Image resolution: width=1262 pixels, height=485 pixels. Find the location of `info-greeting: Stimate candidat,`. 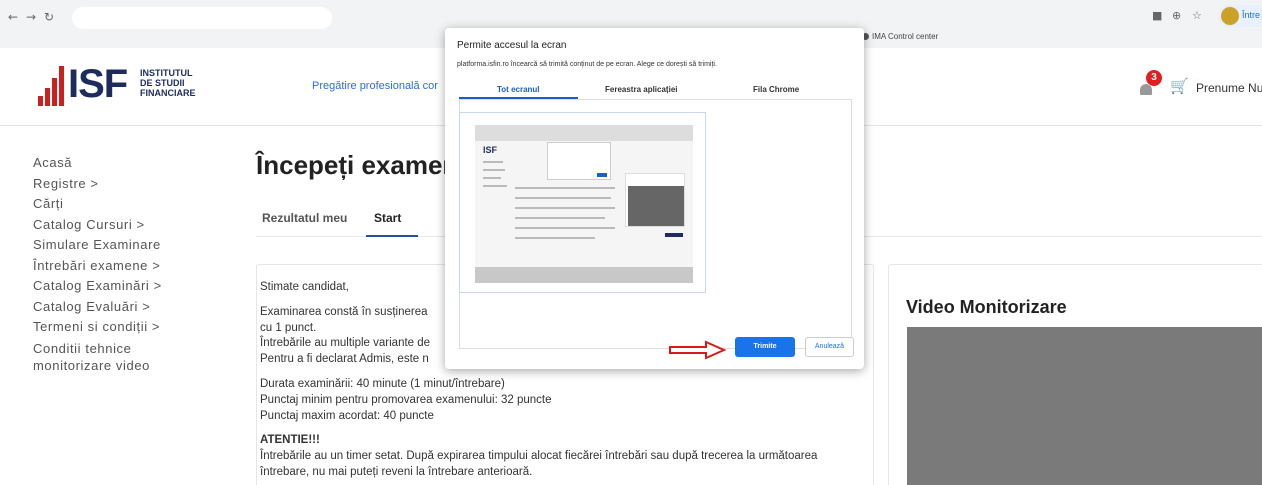

info-greeting: Stimate candidat, is located at coordinates (304, 287).